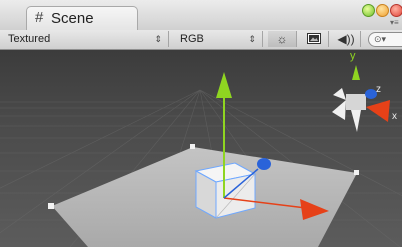 Image resolution: width=402 pixels, height=247 pixels. I want to click on draw-mode-value: Textured, so click(29, 39).